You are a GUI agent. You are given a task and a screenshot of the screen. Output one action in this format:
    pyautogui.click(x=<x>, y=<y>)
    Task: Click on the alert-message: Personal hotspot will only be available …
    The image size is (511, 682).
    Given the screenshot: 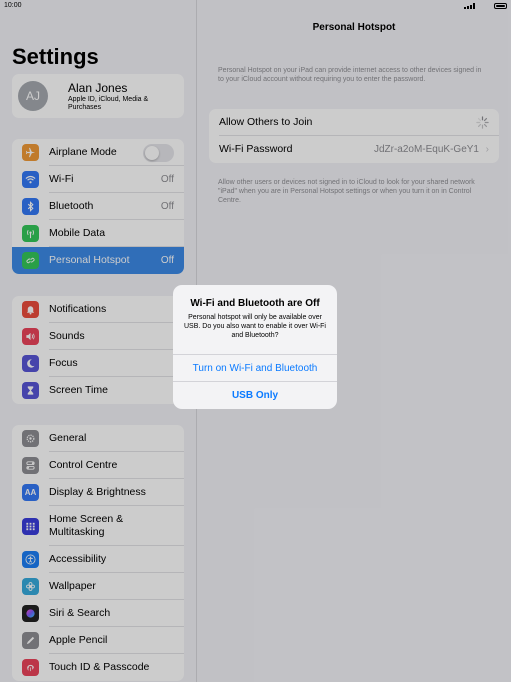 What is the action you would take?
    pyautogui.click(x=254, y=326)
    